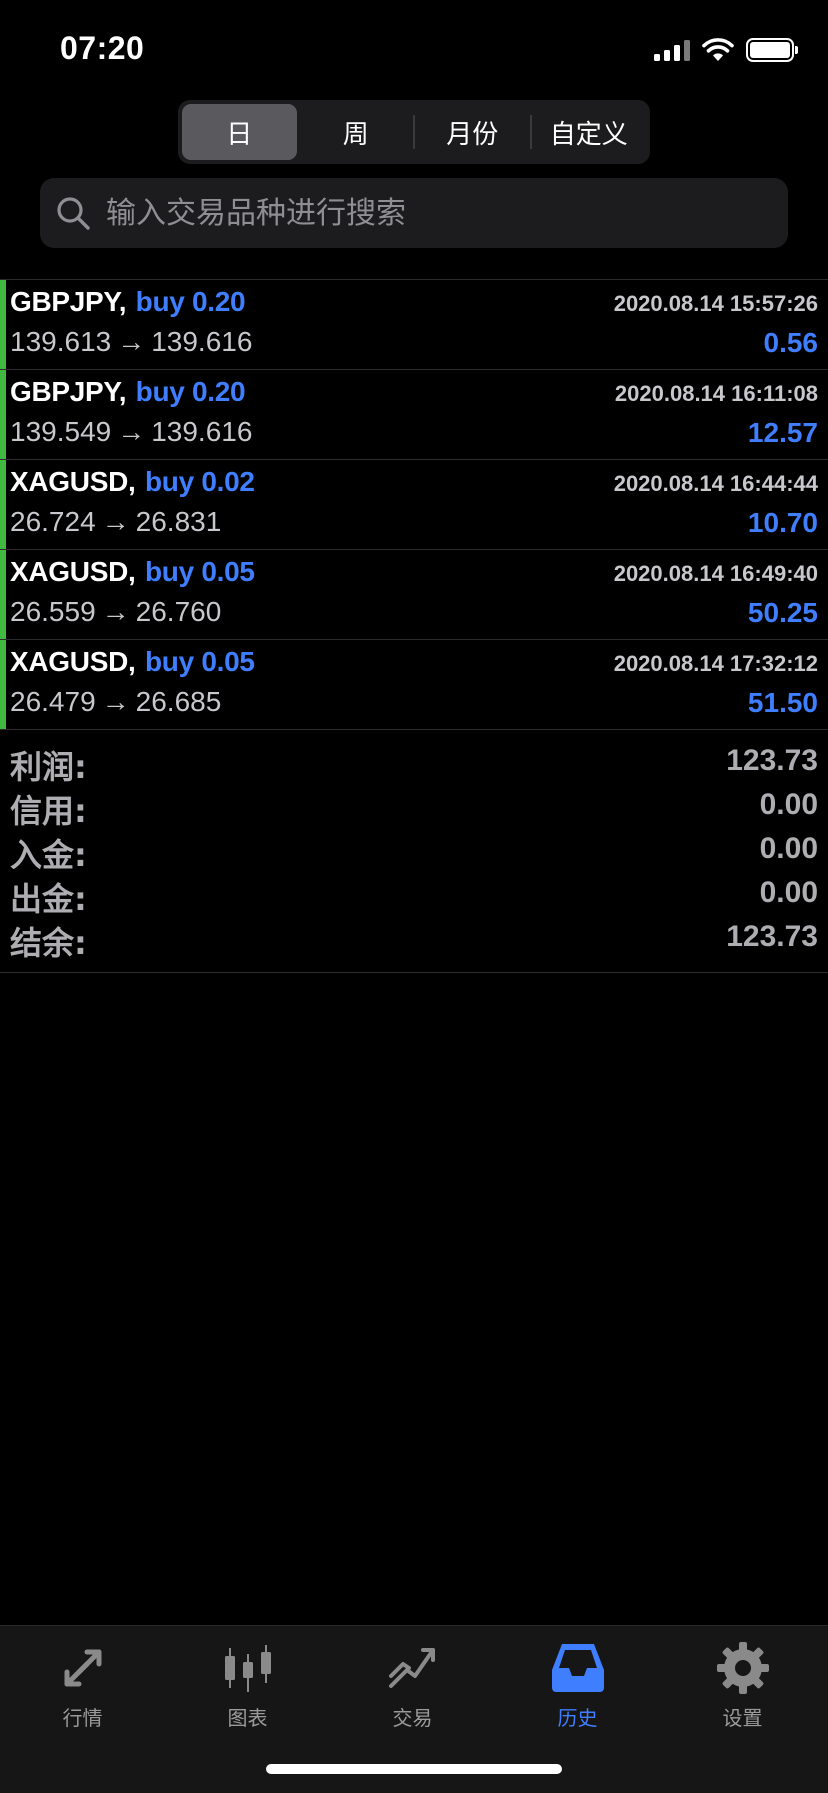 This screenshot has width=828, height=1793. I want to click on summary-label: 信用:, so click(48, 811).